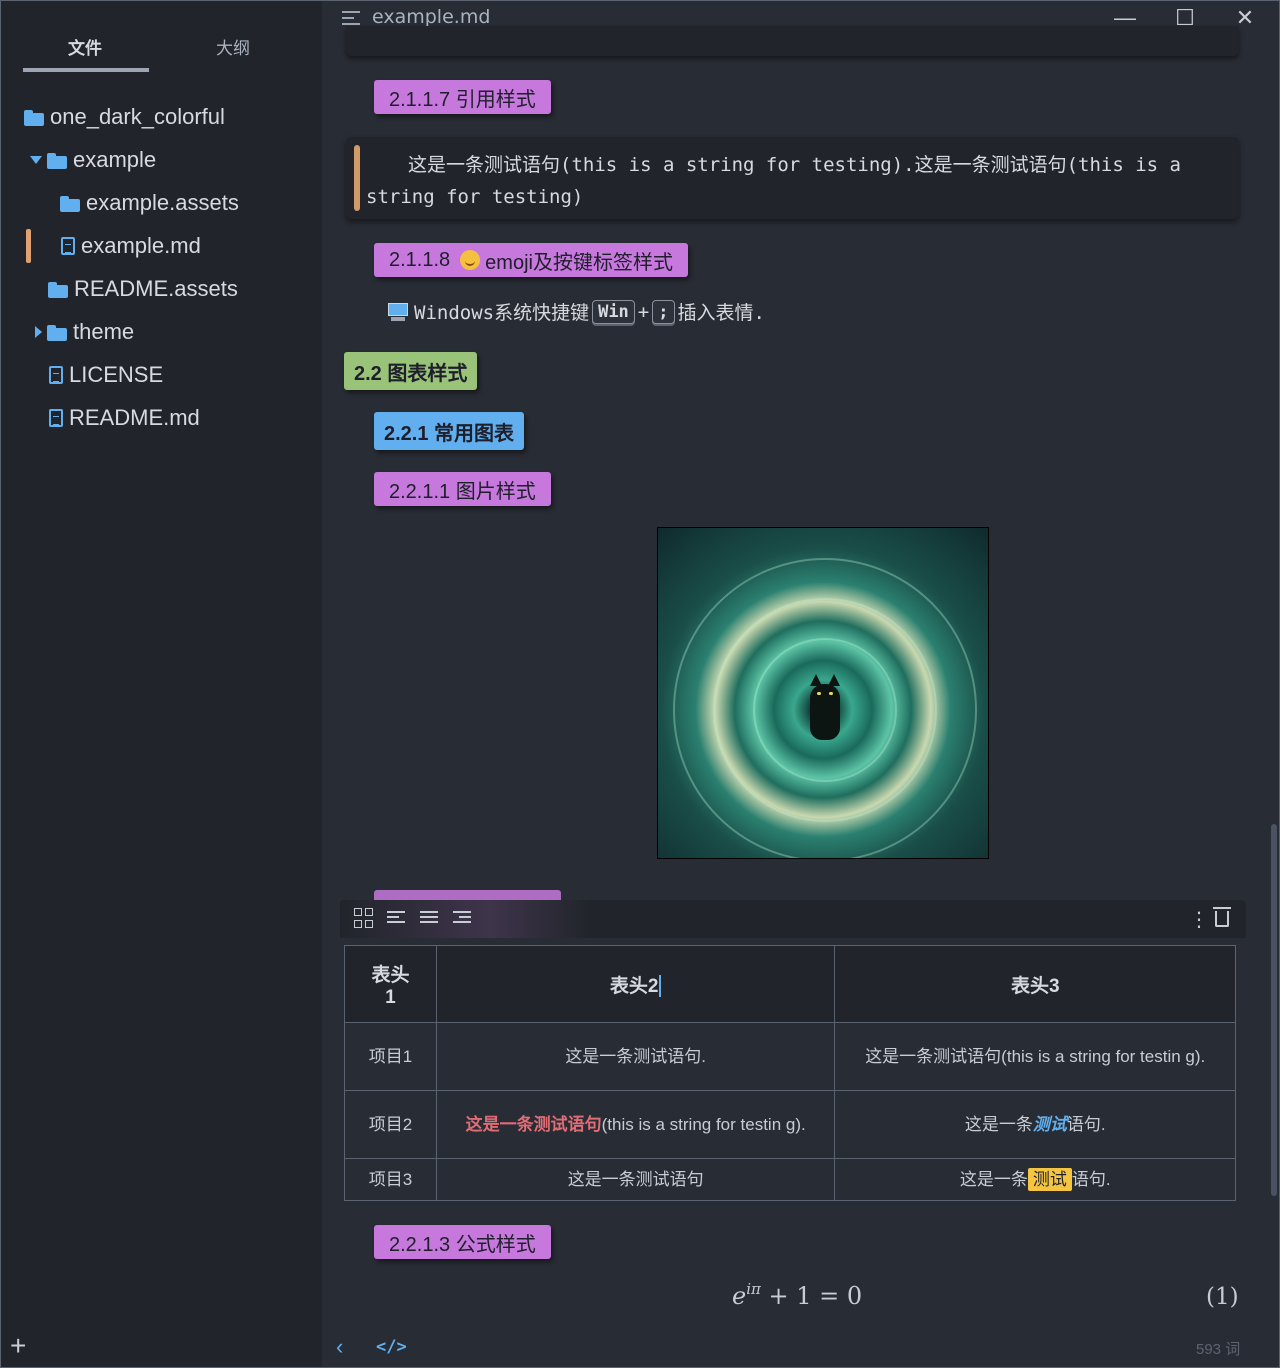  I want to click on tree-item-readme-md: README.md, so click(124, 418).